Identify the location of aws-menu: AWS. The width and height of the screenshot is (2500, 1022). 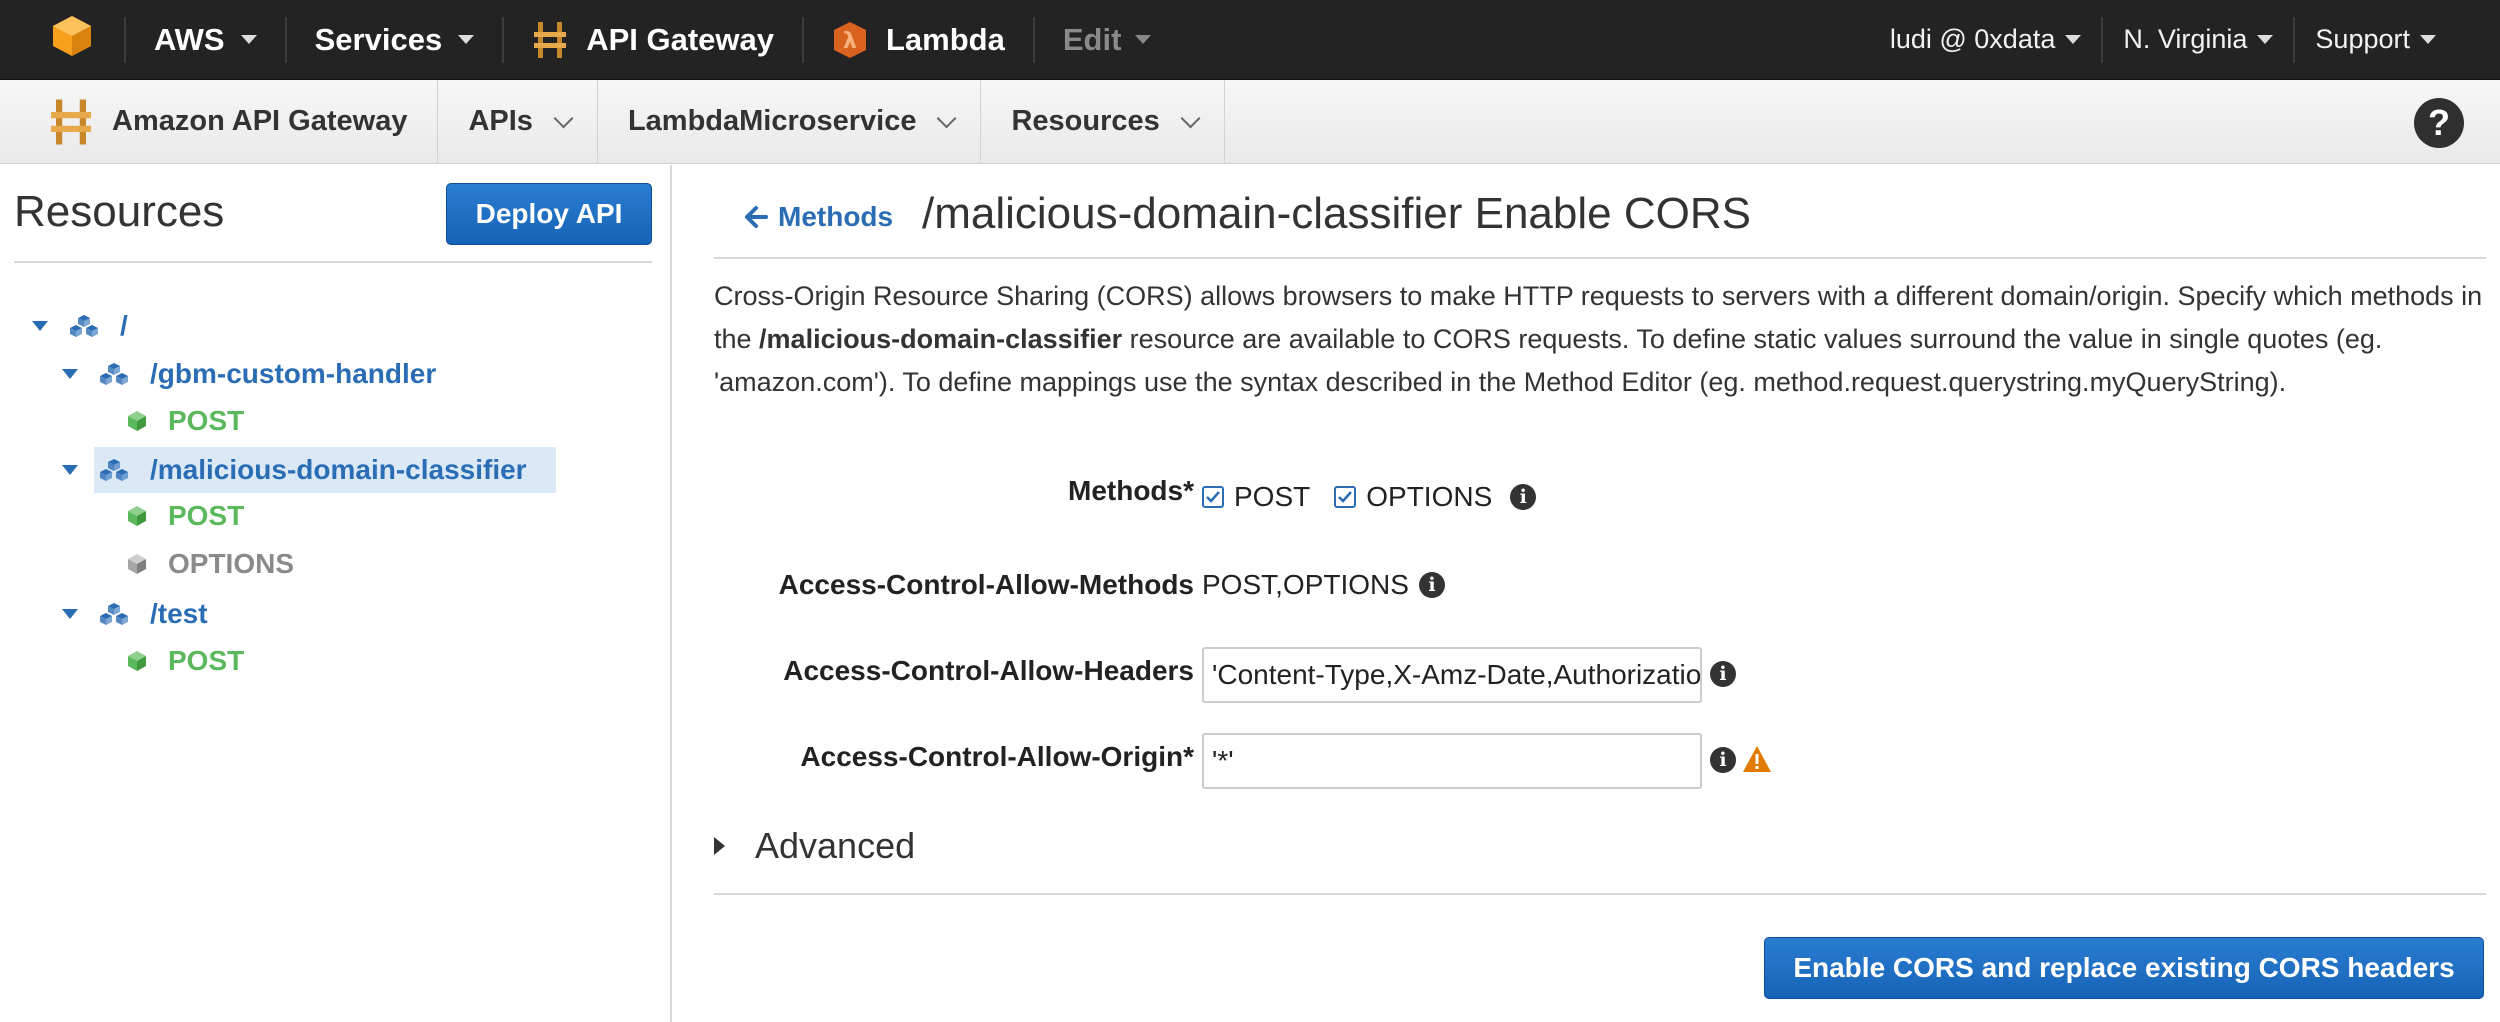
(205, 40).